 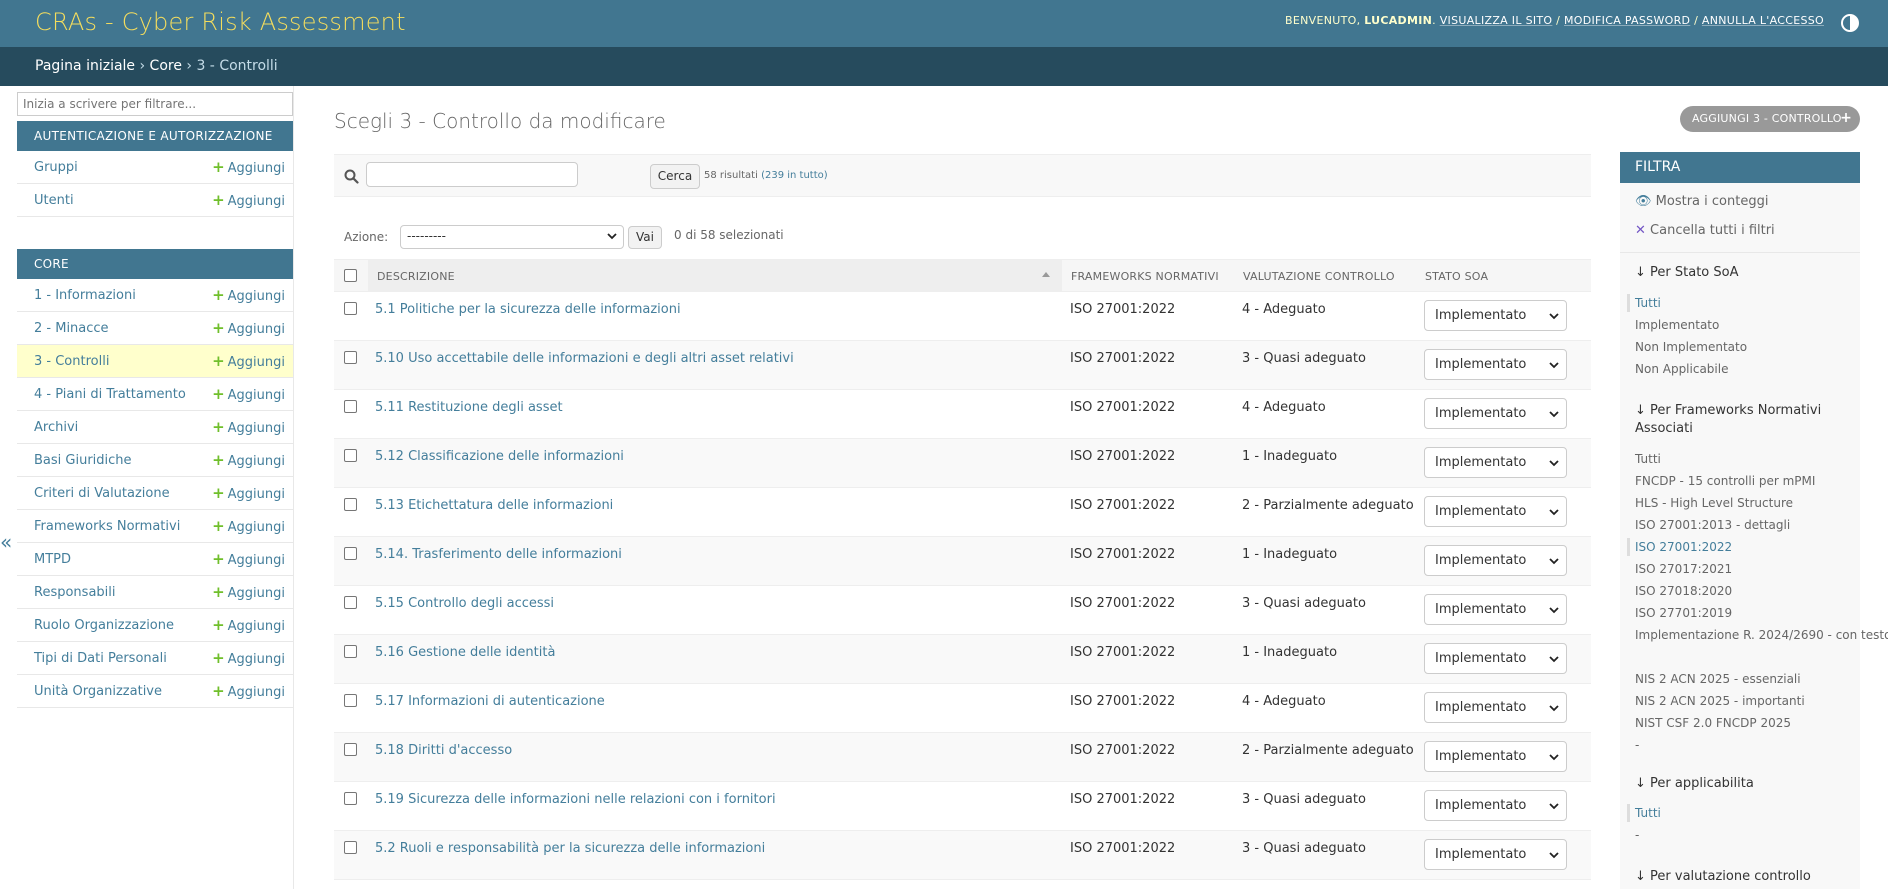 What do you see at coordinates (155, 104) in the screenshot?
I see `sidebar-filter-input` at bounding box center [155, 104].